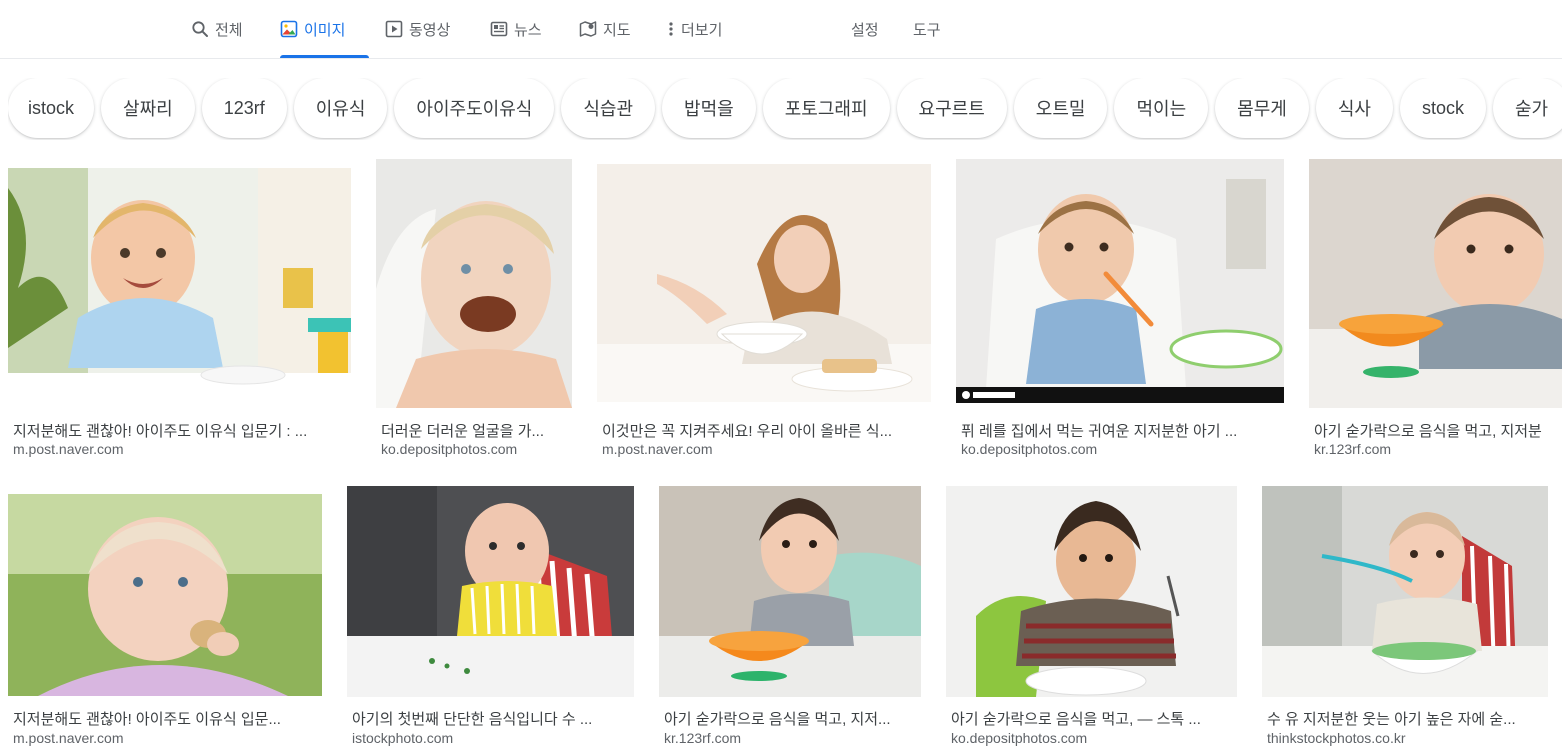  I want to click on chip: 먹이는, so click(1161, 108).